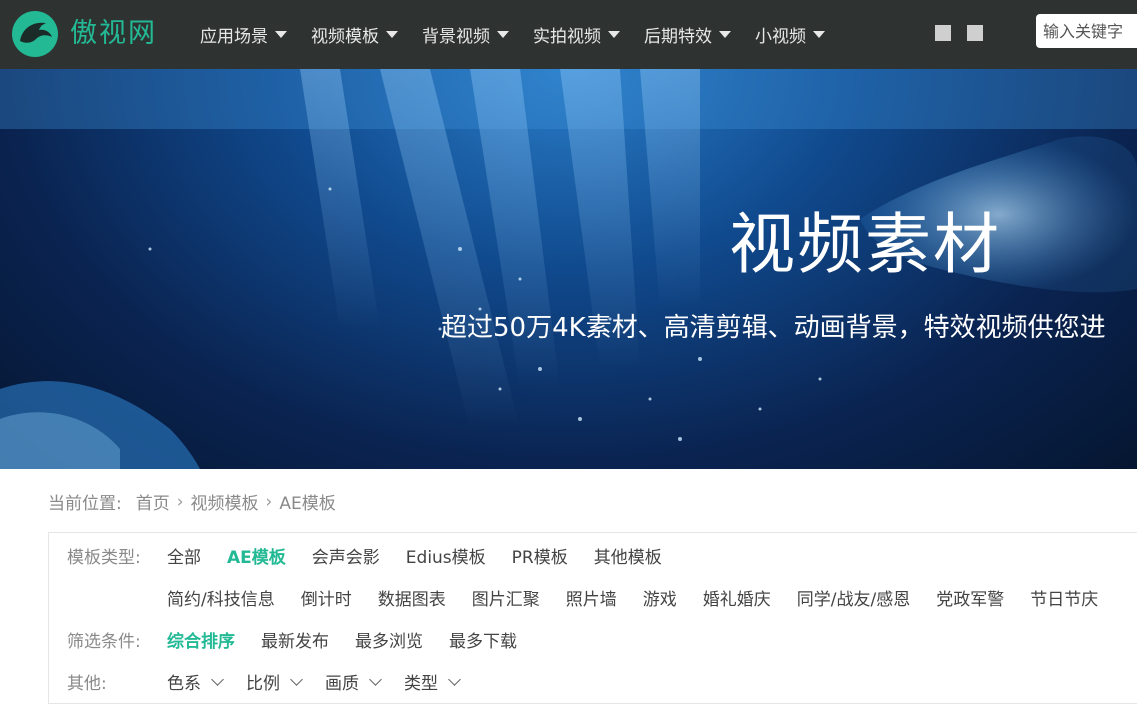 This screenshot has height=717, width=1137. I want to click on site-logo: 傲视网, so click(84, 34).